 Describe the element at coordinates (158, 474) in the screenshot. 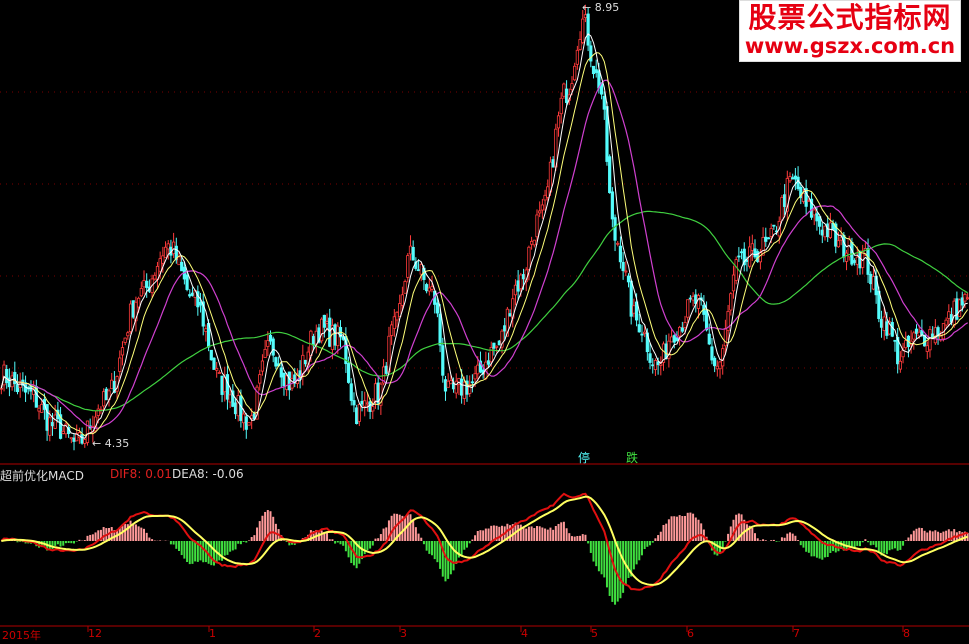

I see `dif-value: 0.01` at that location.